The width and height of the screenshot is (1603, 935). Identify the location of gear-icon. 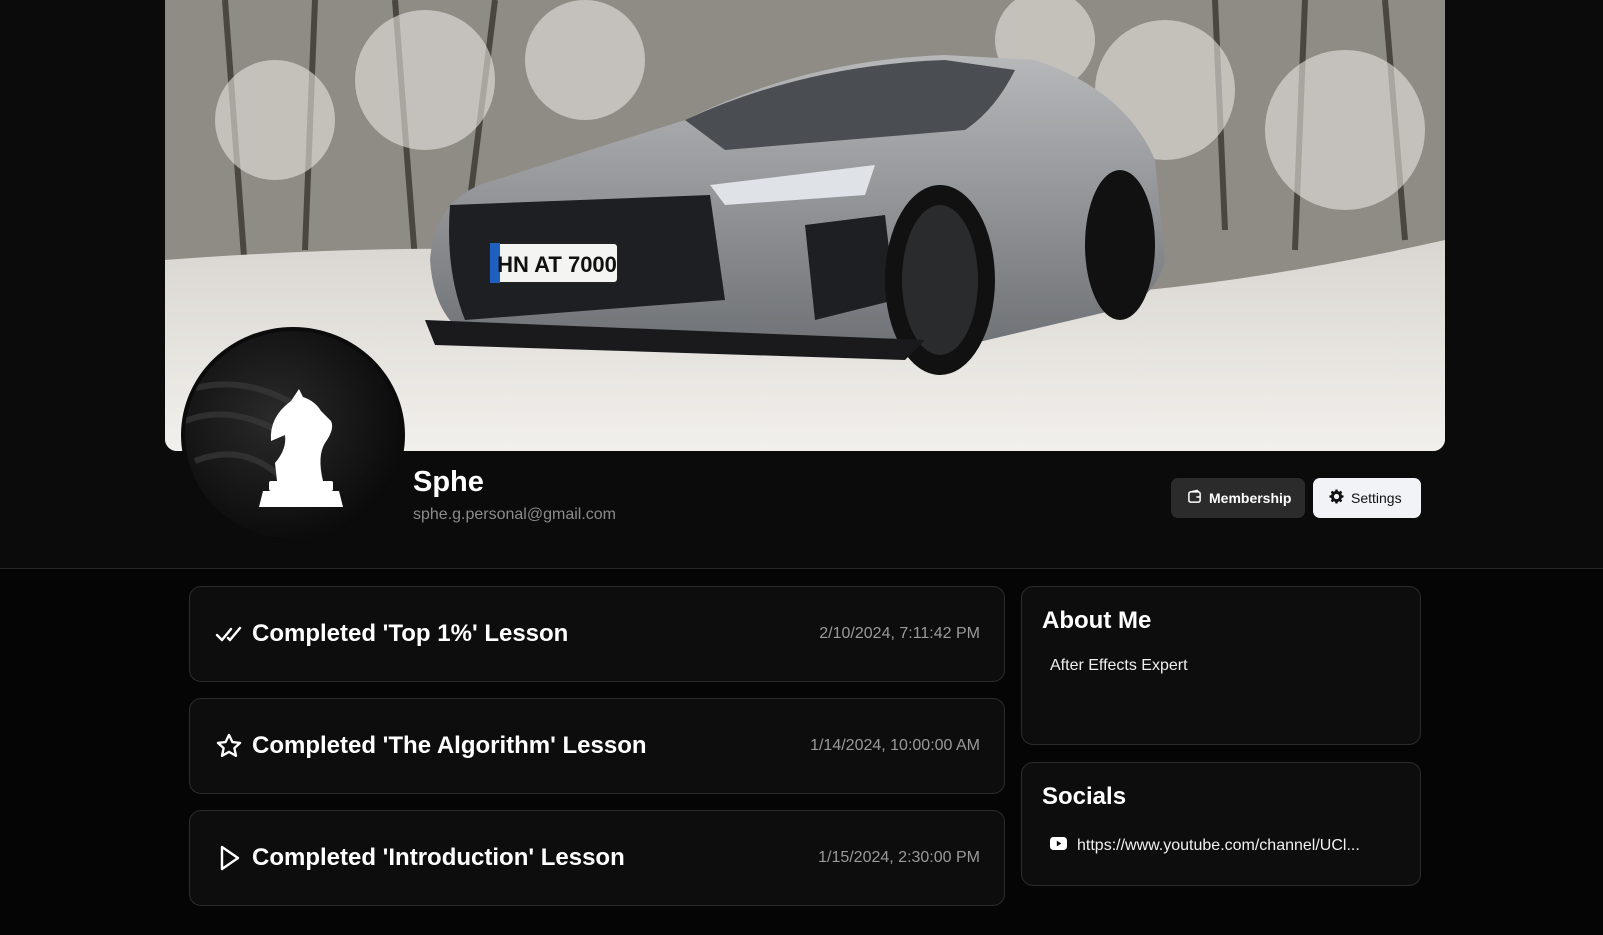
(1336, 498).